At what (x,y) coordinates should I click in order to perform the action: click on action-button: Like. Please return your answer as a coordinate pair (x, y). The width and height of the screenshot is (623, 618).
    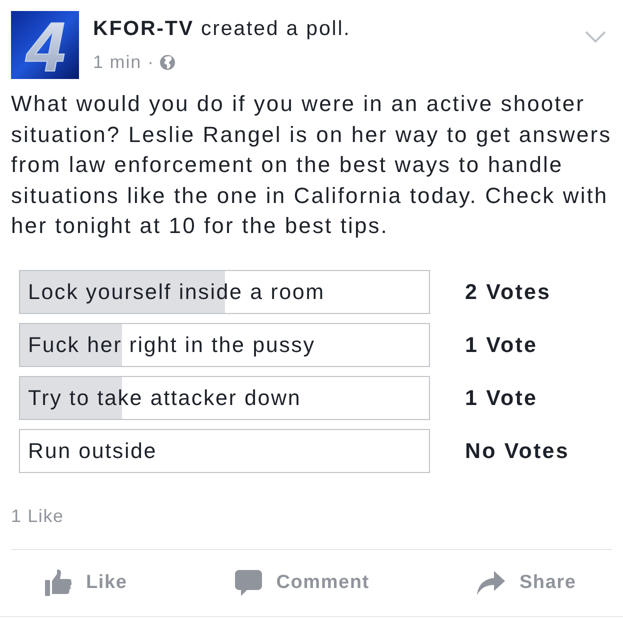
    Looking at the image, I should click on (86, 583).